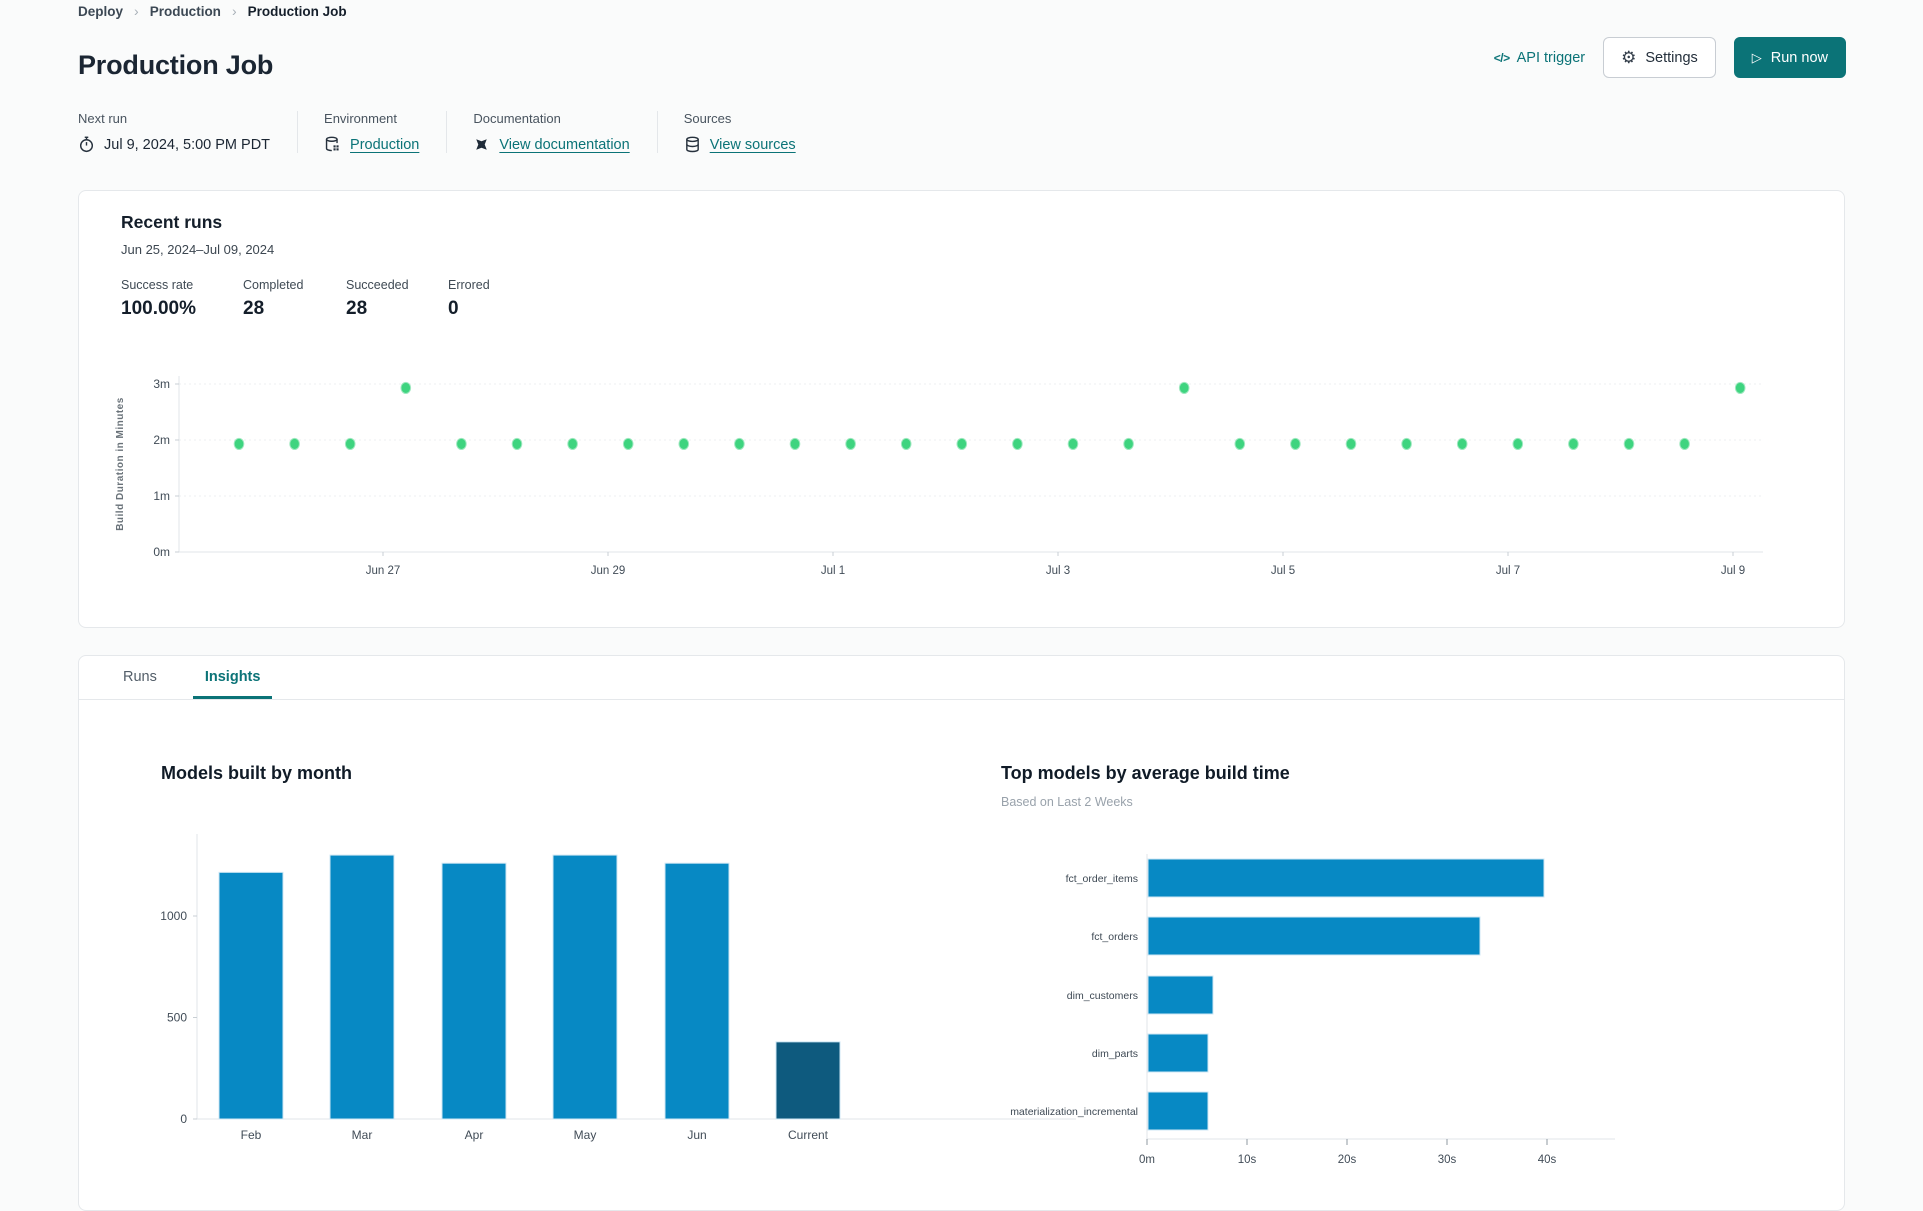  What do you see at coordinates (608, 571) in the screenshot?
I see `svg-text: Jun 29` at bounding box center [608, 571].